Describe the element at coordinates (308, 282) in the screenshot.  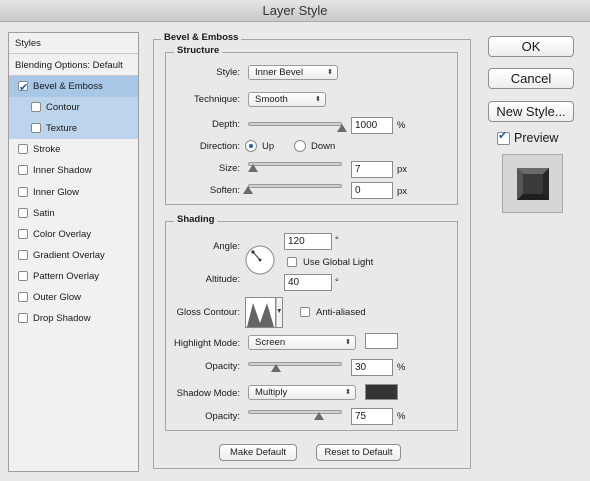
I see `altitude-input: 40` at that location.